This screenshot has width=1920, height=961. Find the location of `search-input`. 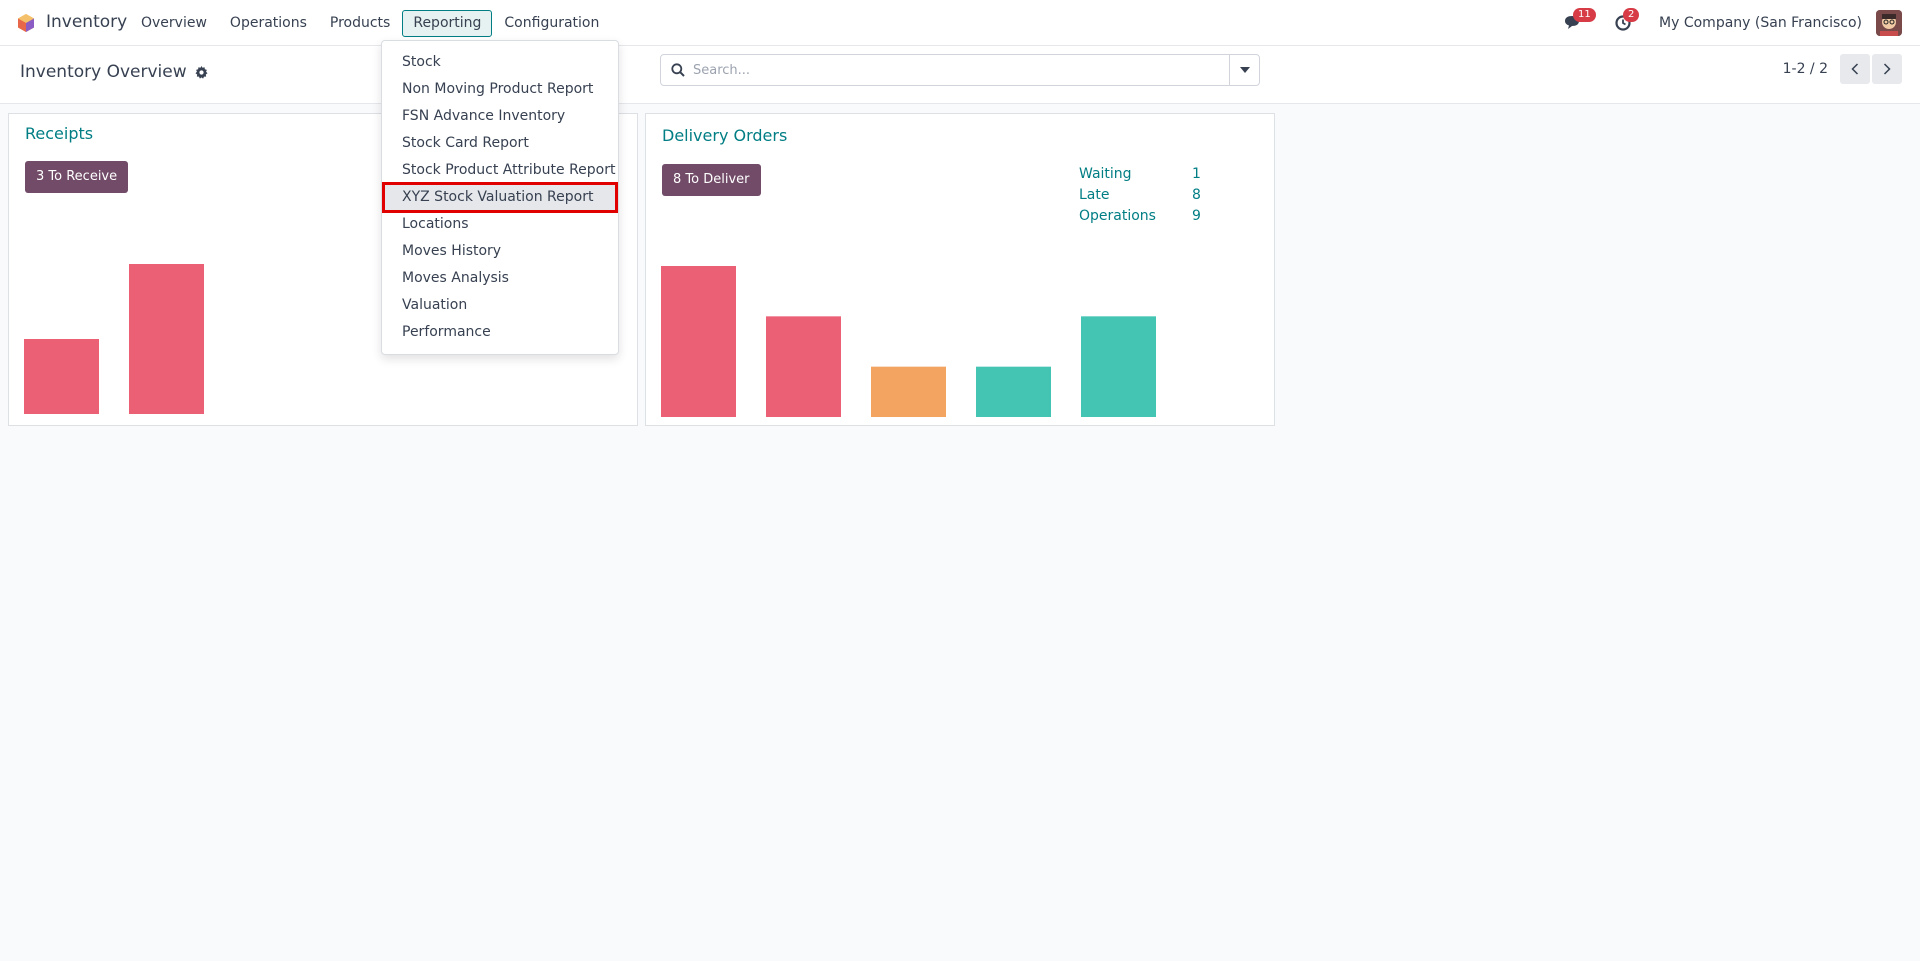

search-input is located at coordinates (961, 70).